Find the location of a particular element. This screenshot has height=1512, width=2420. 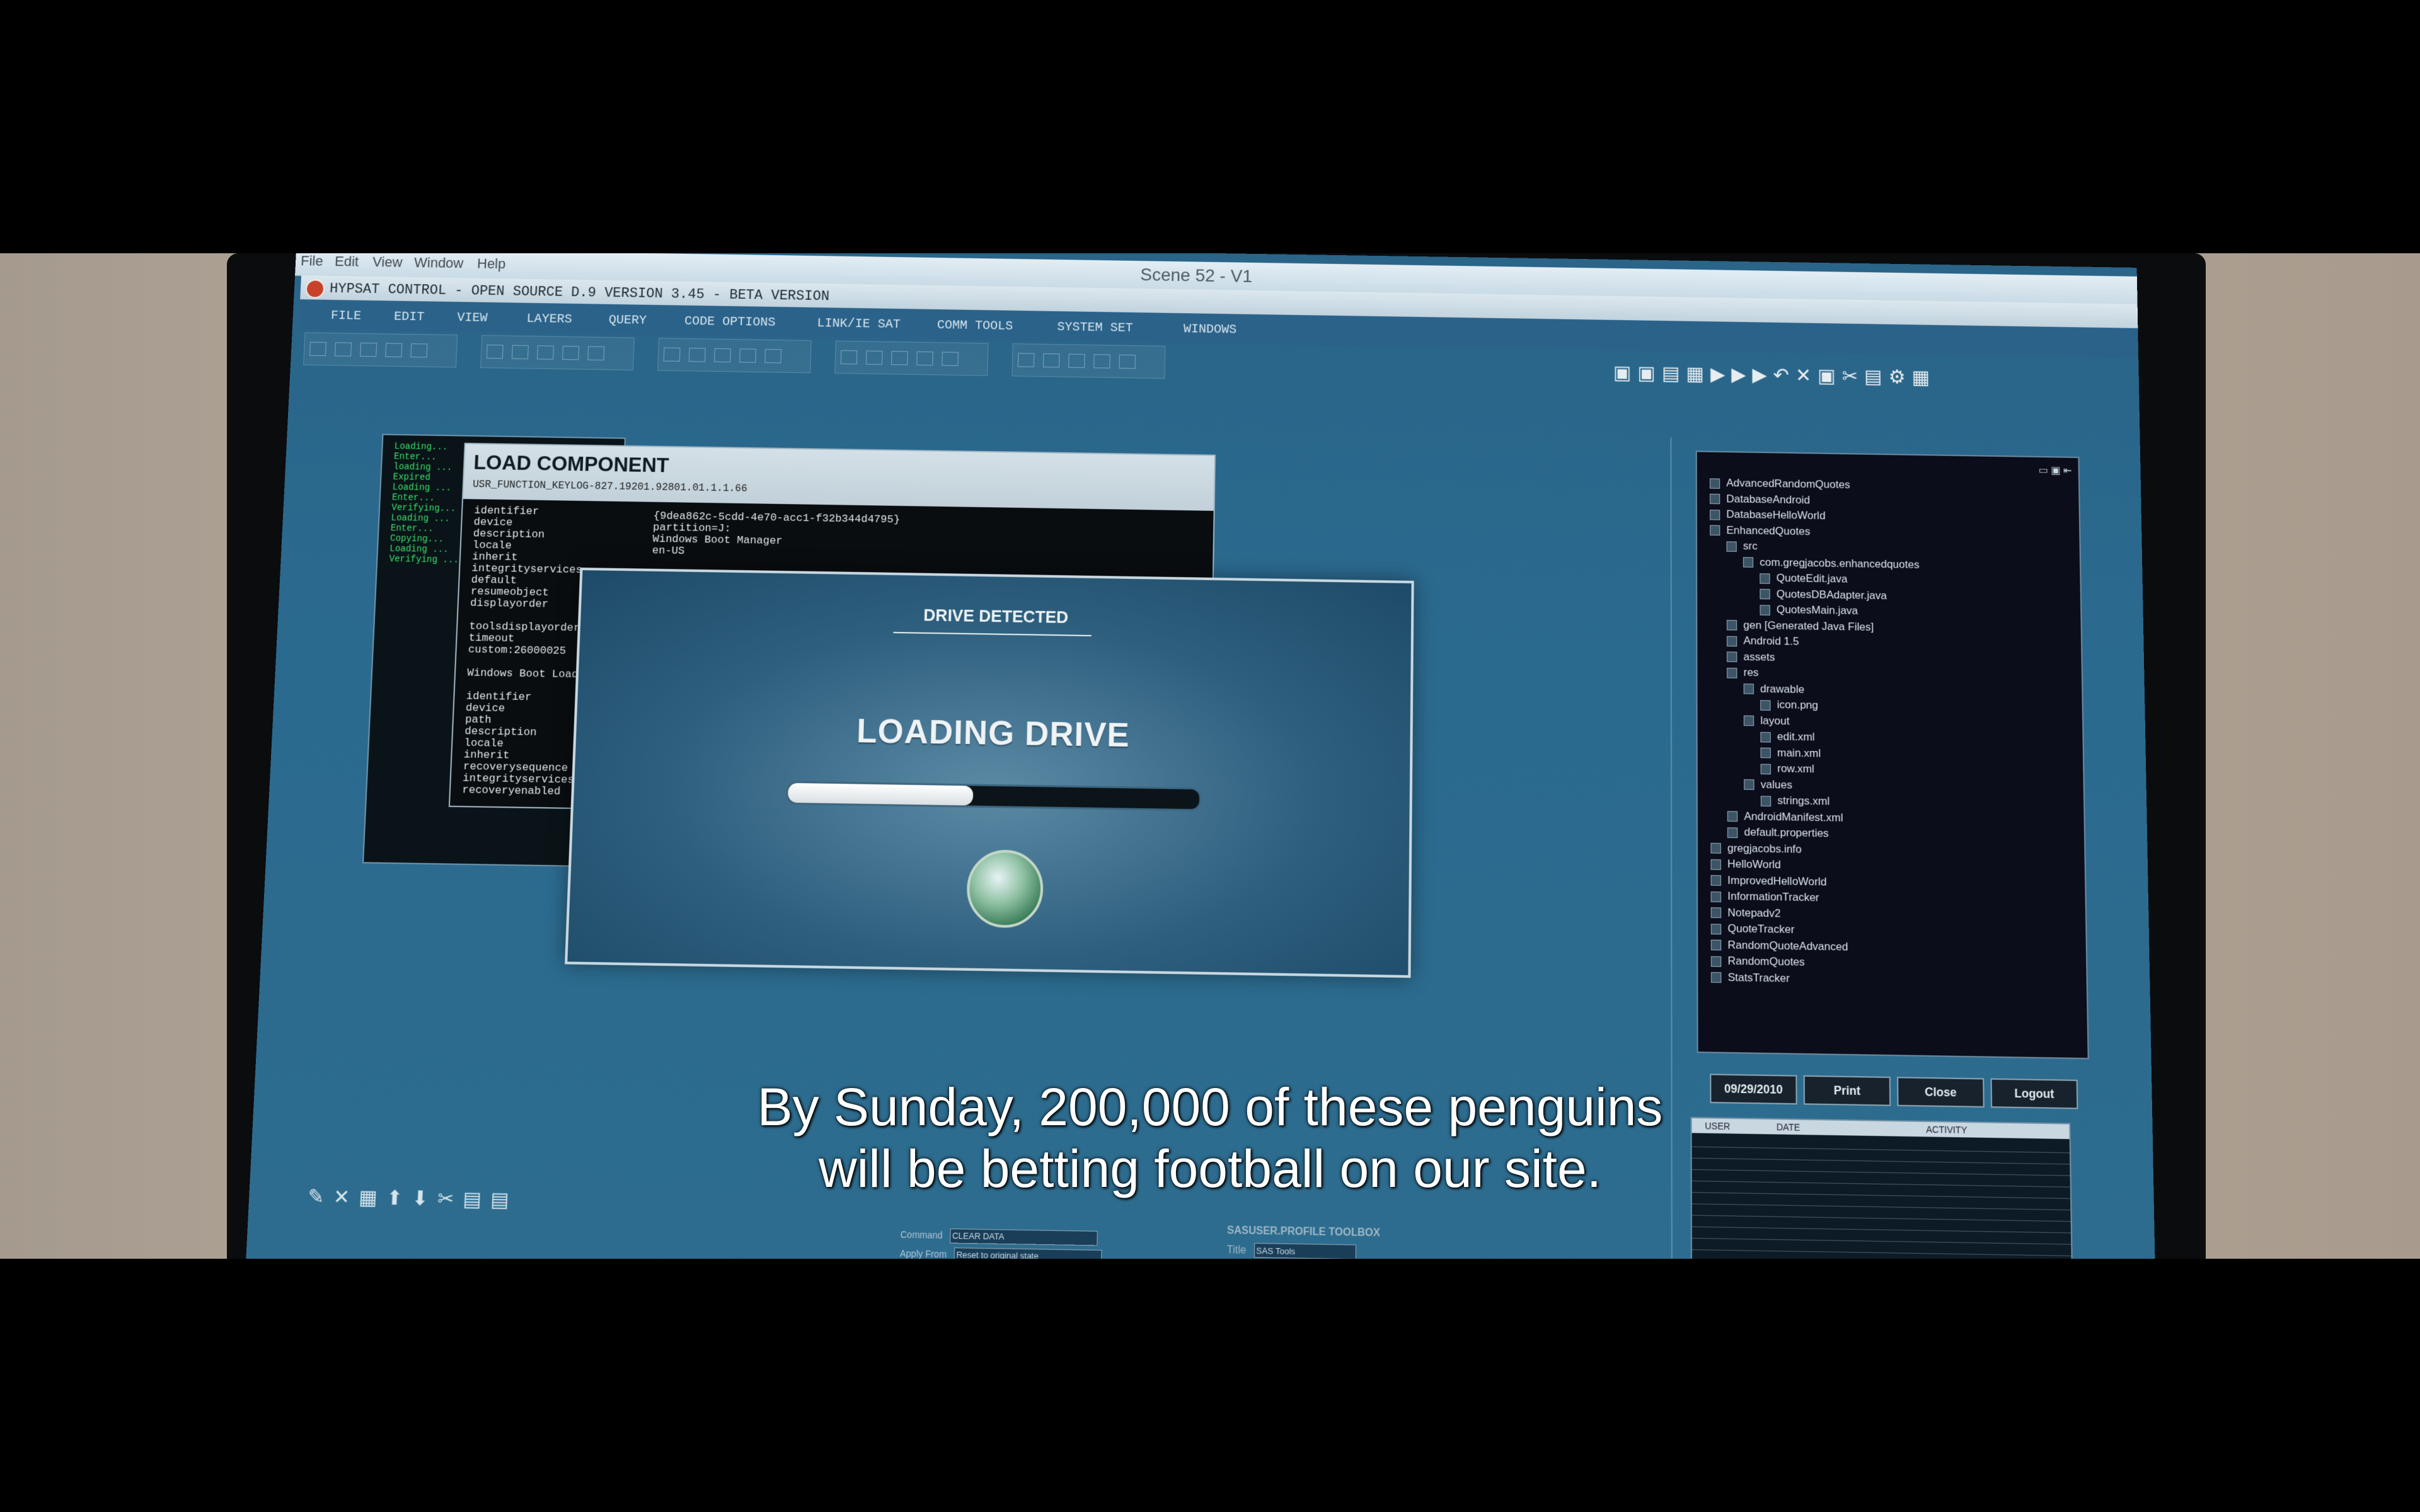

menu-code-options: CODE OPTIONS is located at coordinates (730, 322).